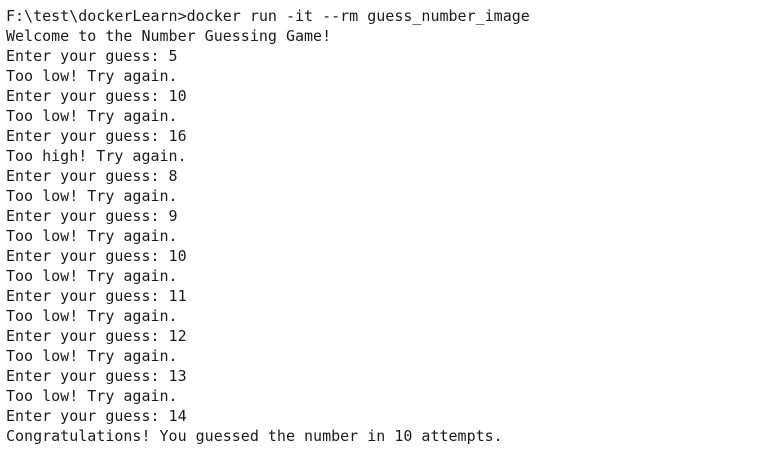 The height and width of the screenshot is (452, 764). I want to click on feedback-line: Too high! Try again., so click(96, 156).